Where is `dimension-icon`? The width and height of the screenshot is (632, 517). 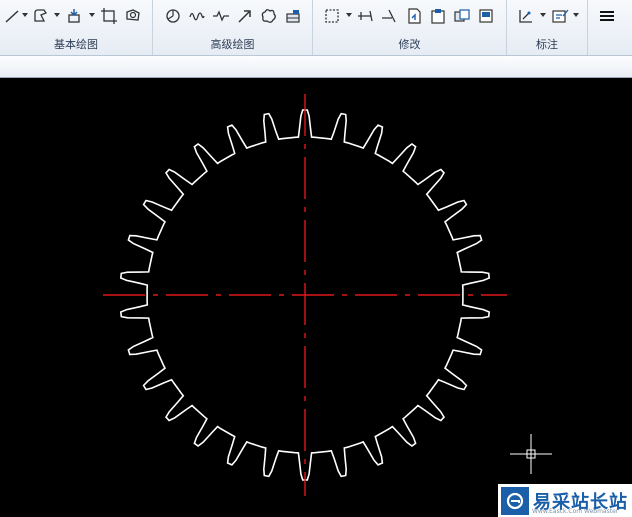 dimension-icon is located at coordinates (525, 16).